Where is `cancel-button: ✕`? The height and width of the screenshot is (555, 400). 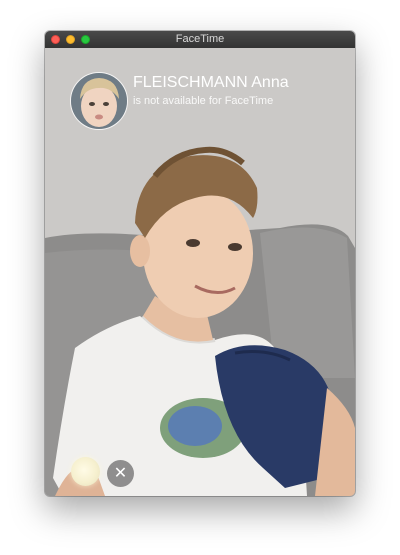 cancel-button: ✕ is located at coordinates (120, 473).